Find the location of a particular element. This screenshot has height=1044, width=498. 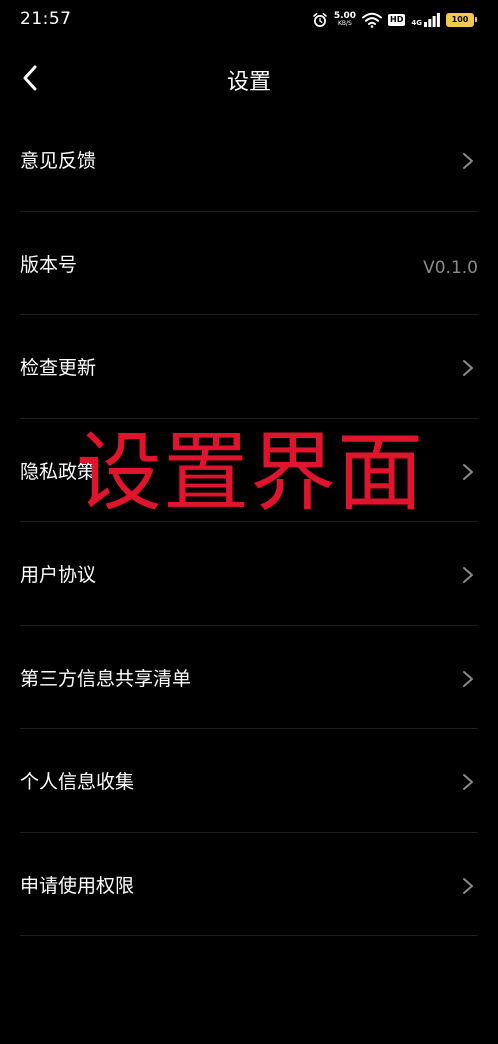

alarm-icon is located at coordinates (320, 20).